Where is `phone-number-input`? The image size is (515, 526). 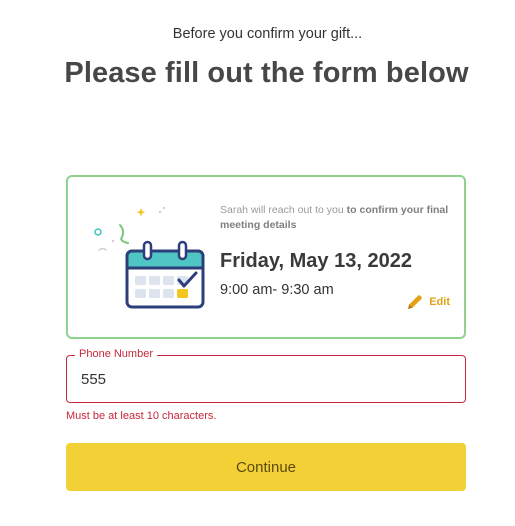
phone-number-input is located at coordinates (266, 379).